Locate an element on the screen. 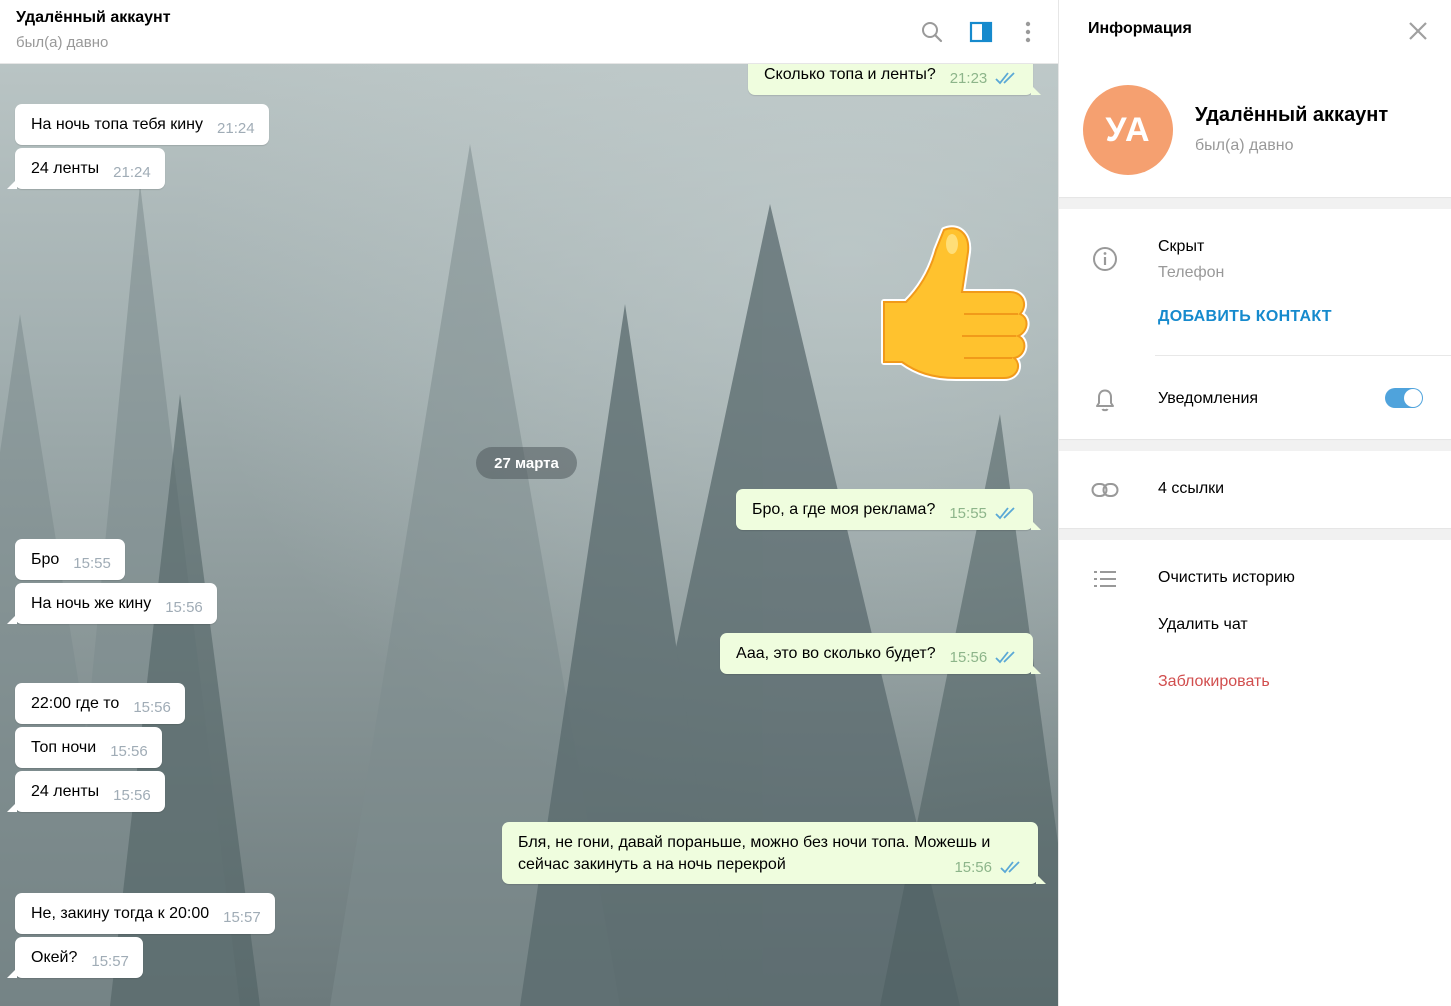  message-text: Не, закину тогда к 20:00 is located at coordinates (120, 913).